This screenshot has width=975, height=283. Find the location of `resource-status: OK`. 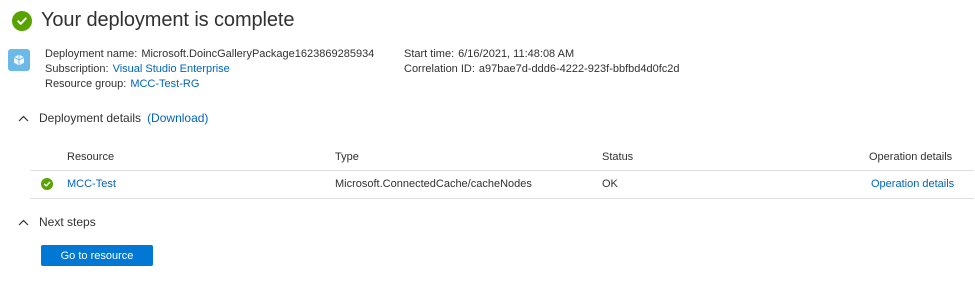

resource-status: OK is located at coordinates (610, 184).